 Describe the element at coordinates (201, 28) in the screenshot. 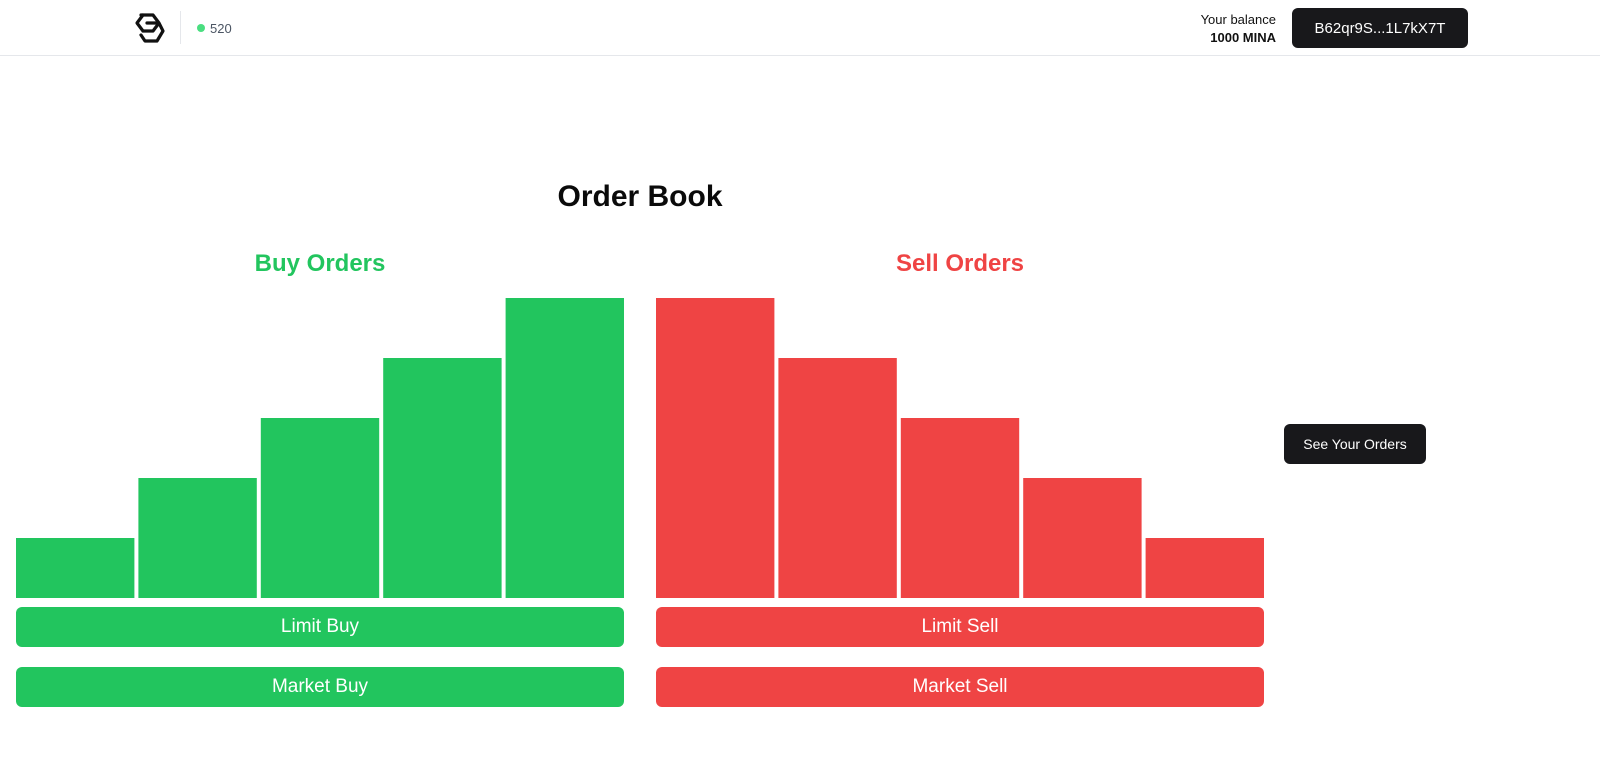

I see `status-dot-icon` at that location.